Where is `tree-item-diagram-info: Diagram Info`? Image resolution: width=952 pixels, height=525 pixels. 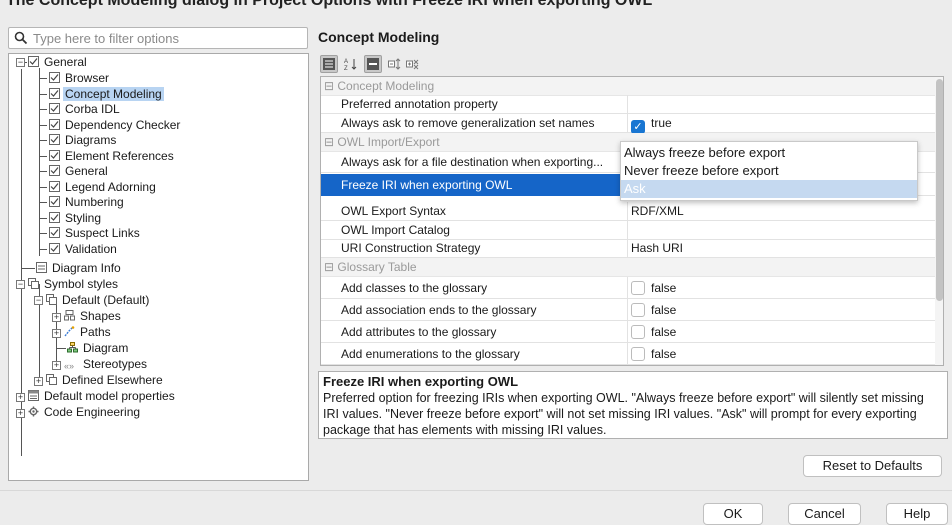
tree-item-diagram-info: Diagram Info is located at coordinates (79, 268).